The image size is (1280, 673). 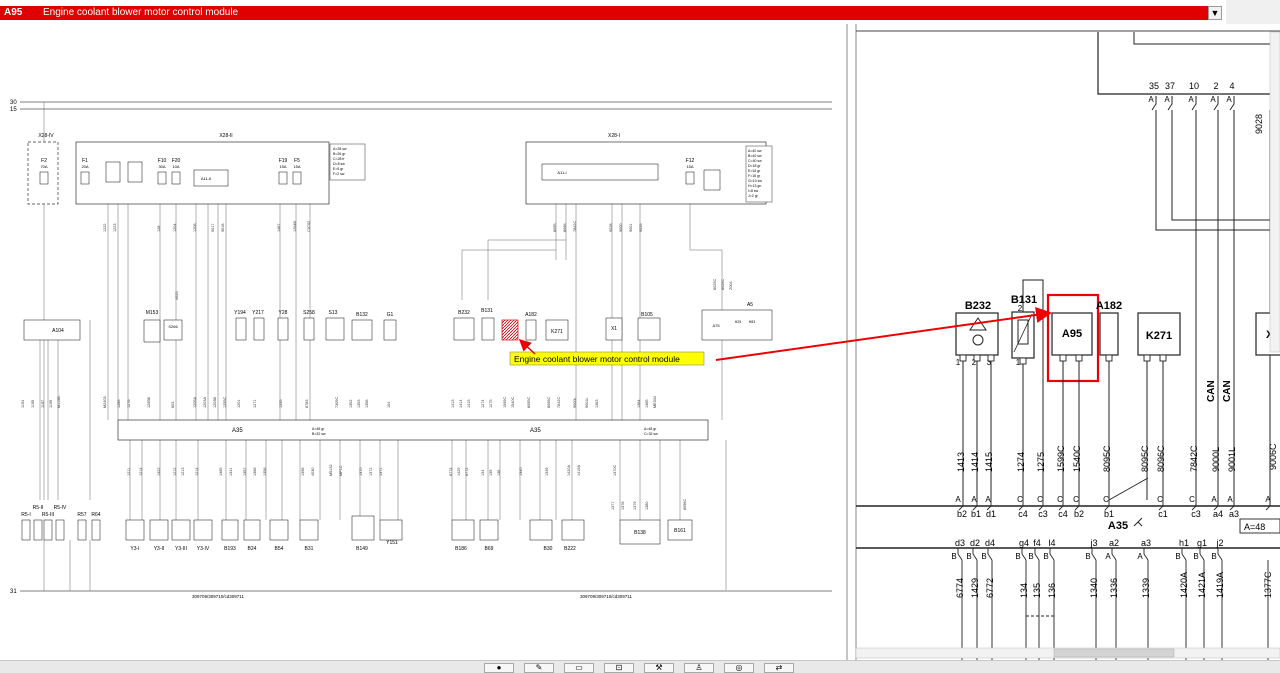 What do you see at coordinates (231, 472) in the screenshot?
I see `svg-text: 1341` at bounding box center [231, 472].